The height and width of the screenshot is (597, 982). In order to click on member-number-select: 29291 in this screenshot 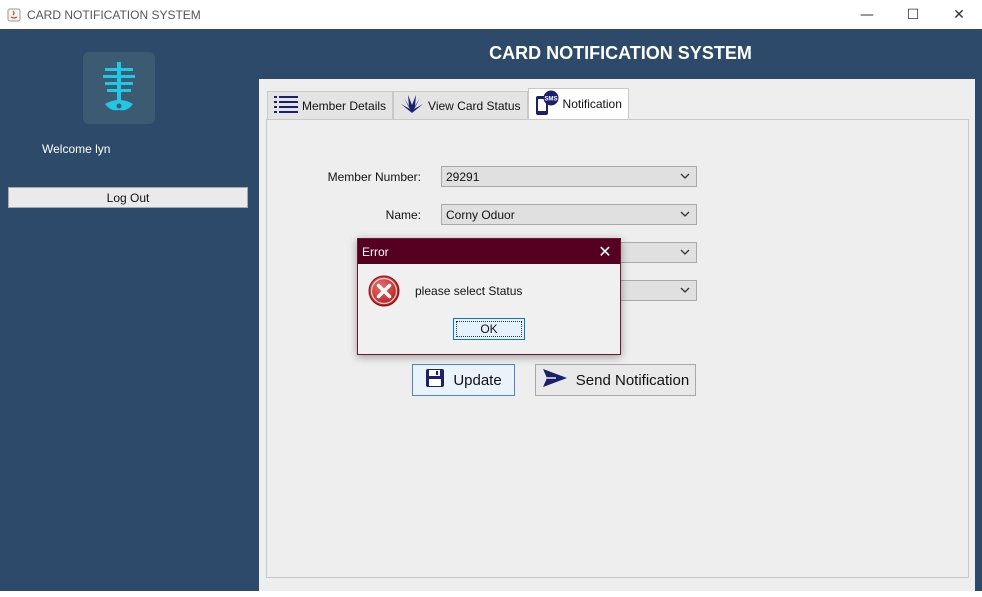, I will do `click(569, 176)`.